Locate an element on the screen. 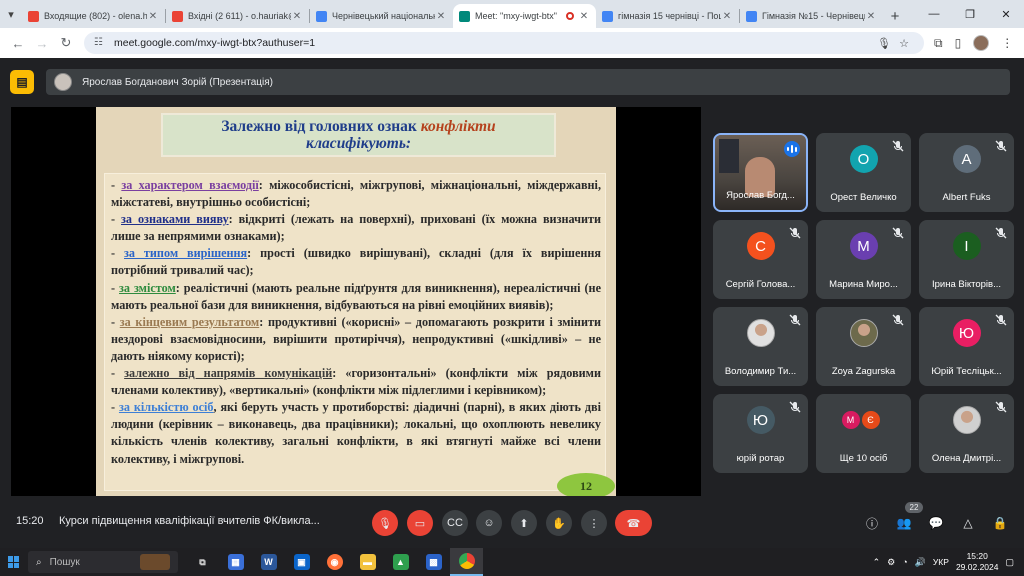 The image size is (1024, 576). participant-tile: О Орест Величко is located at coordinates (863, 172).